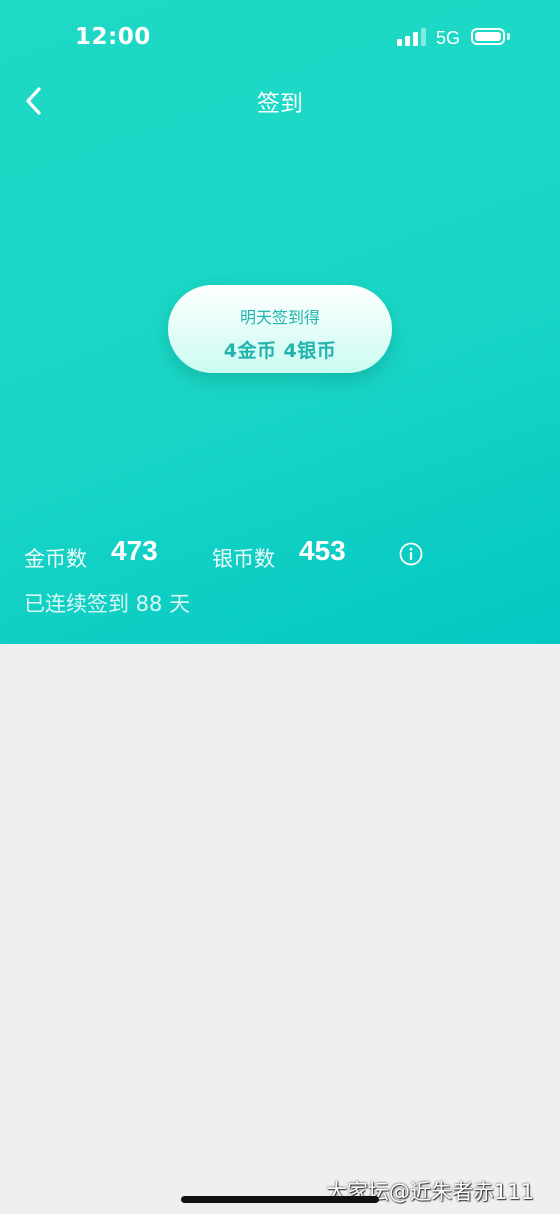 This screenshot has width=560, height=1214. What do you see at coordinates (280, 329) in the screenshot?
I see `tomorrow-reward-button: 明天签到得 4金币 4银币` at bounding box center [280, 329].